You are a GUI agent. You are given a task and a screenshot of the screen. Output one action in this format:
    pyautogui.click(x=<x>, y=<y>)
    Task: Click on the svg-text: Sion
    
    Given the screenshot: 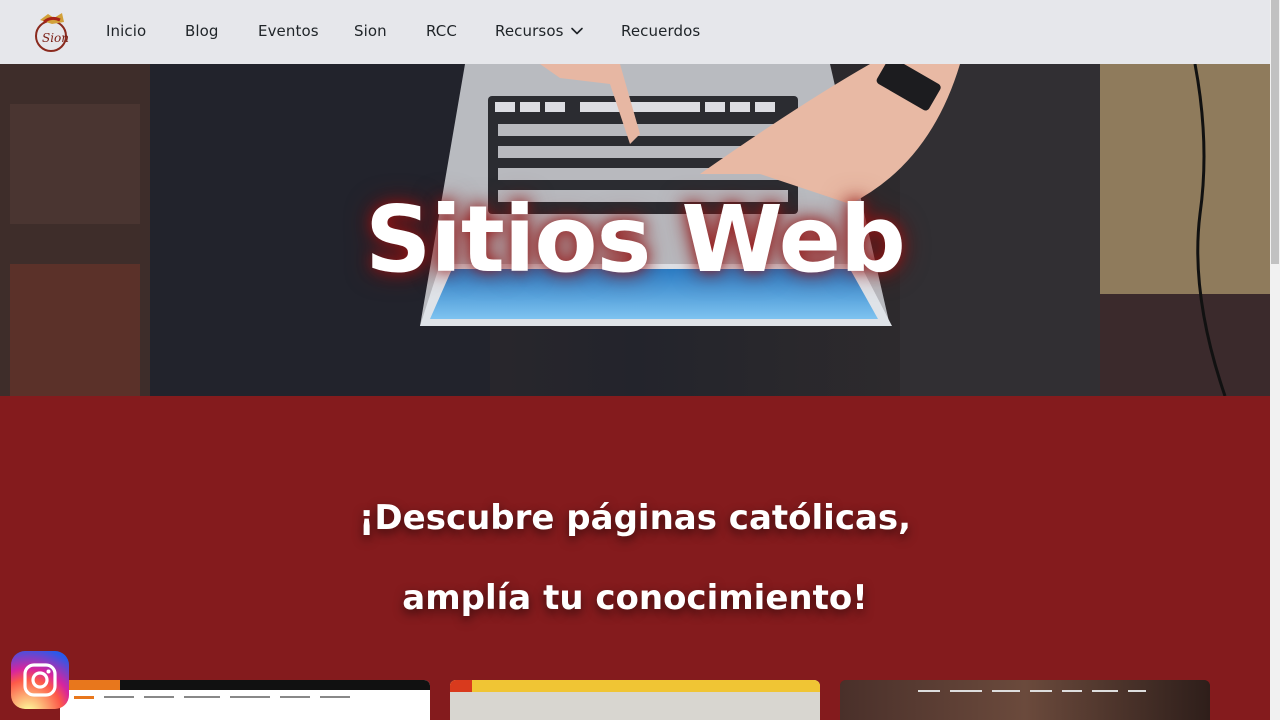 What is the action you would take?
    pyautogui.click(x=55, y=38)
    